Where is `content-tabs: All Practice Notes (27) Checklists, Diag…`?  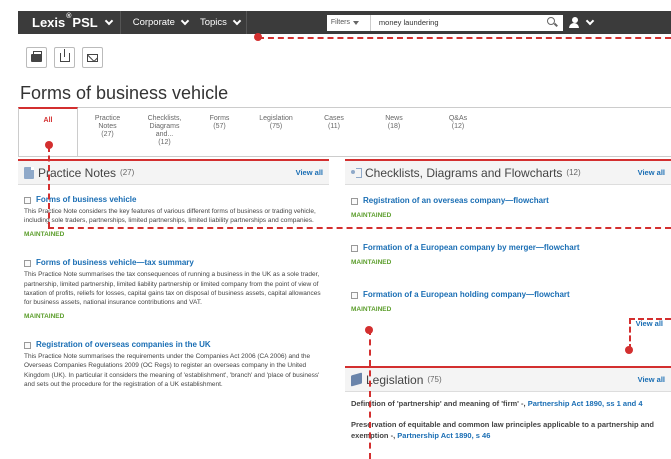 content-tabs: All Practice Notes (27) Checklists, Diag… is located at coordinates (254, 132).